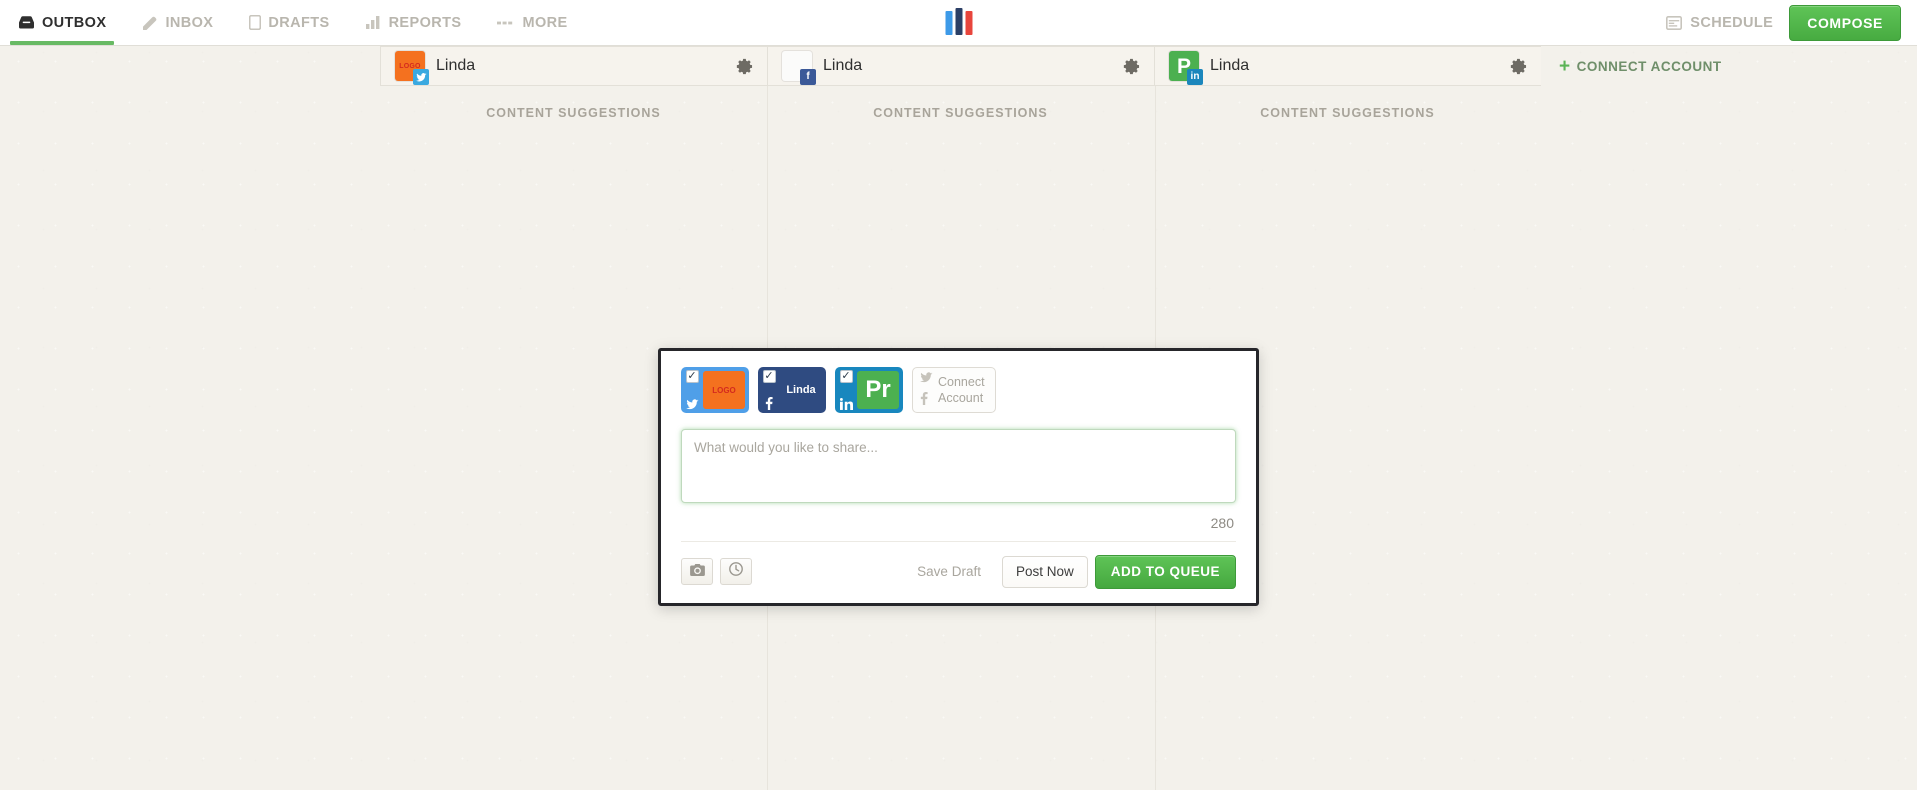 The height and width of the screenshot is (790, 1917). I want to click on chip-avatar: Pr, so click(878, 390).